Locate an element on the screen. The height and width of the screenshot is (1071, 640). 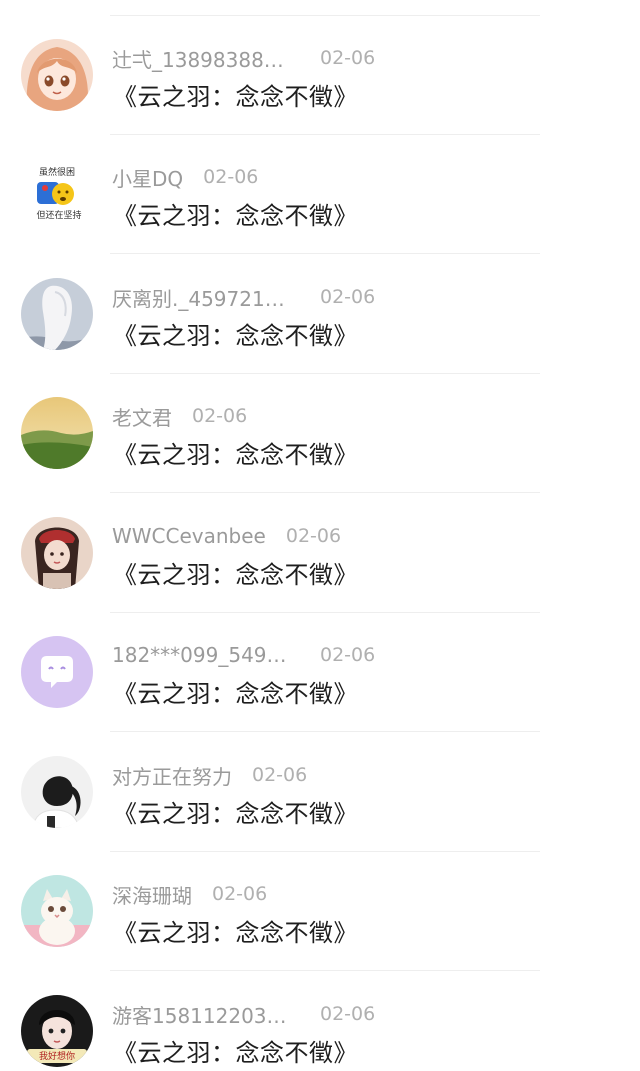
anime-girl-avatar-icon is located at coordinates (57, 75).